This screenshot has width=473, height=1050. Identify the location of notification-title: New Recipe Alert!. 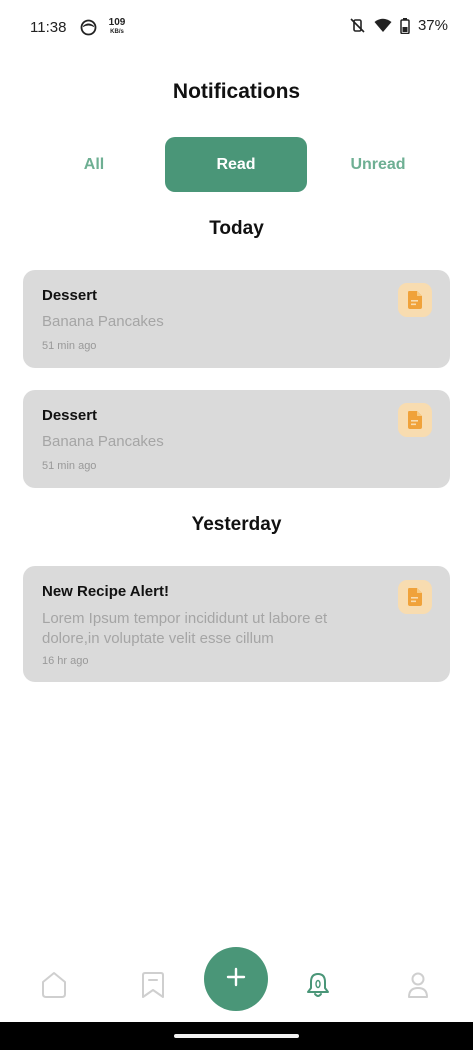
(105, 591).